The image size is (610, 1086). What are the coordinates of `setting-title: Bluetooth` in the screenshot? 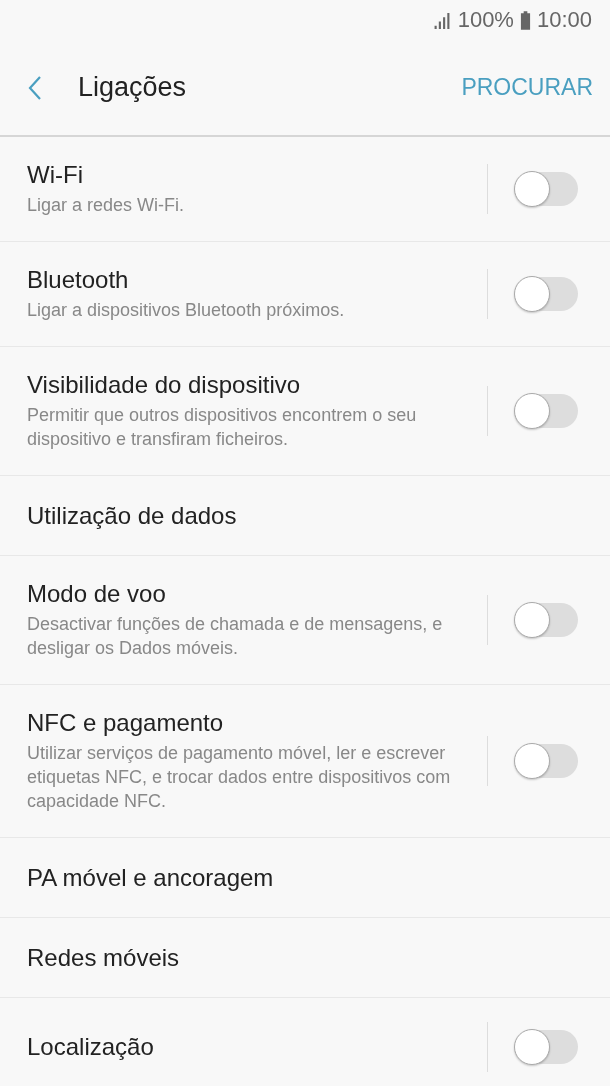 It's located at (252, 280).